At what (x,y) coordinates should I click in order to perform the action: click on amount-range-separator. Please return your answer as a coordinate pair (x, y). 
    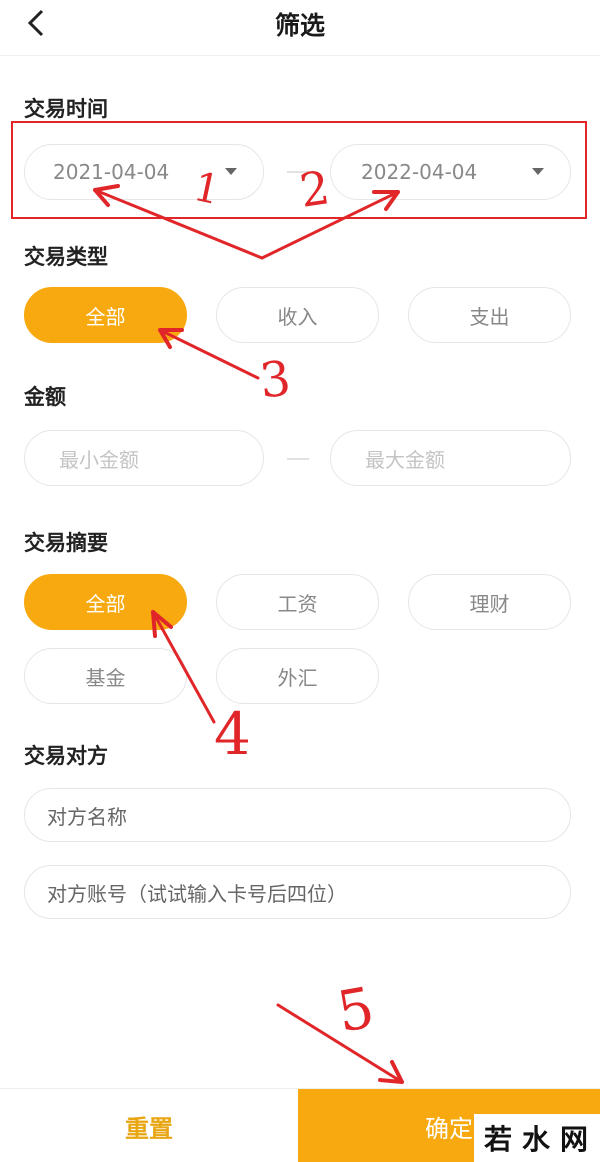
    Looking at the image, I should click on (298, 459).